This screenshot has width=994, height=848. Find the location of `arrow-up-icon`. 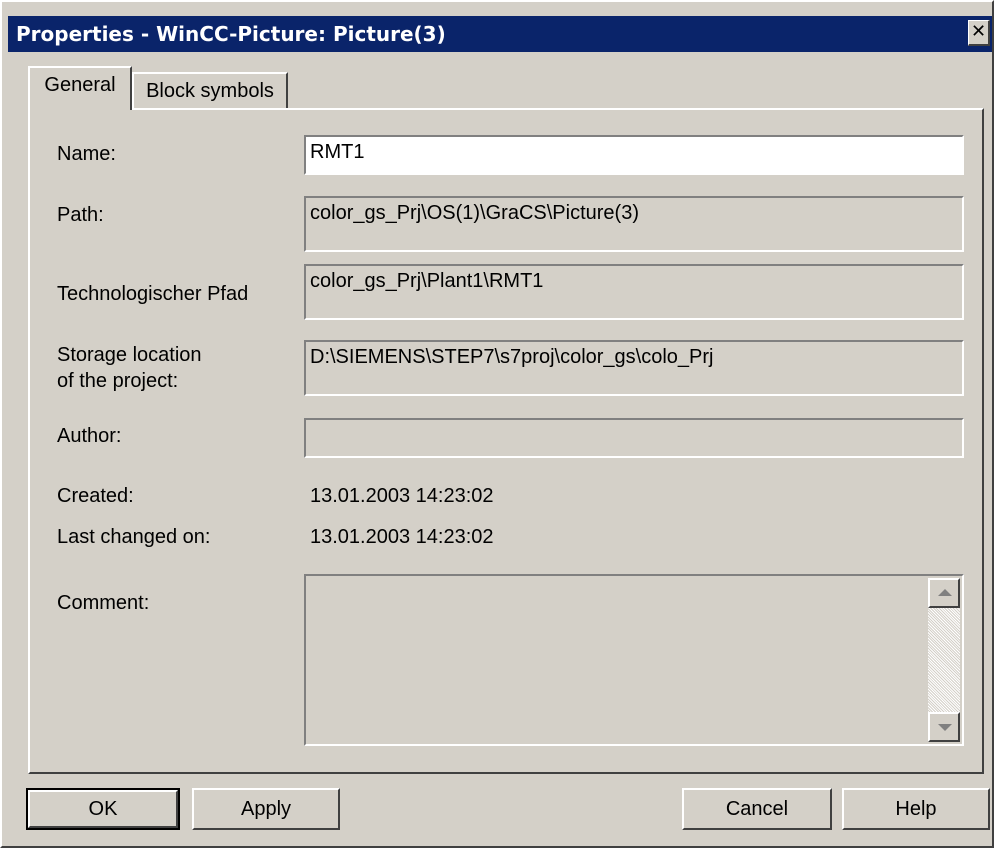

arrow-up-icon is located at coordinates (945, 592).